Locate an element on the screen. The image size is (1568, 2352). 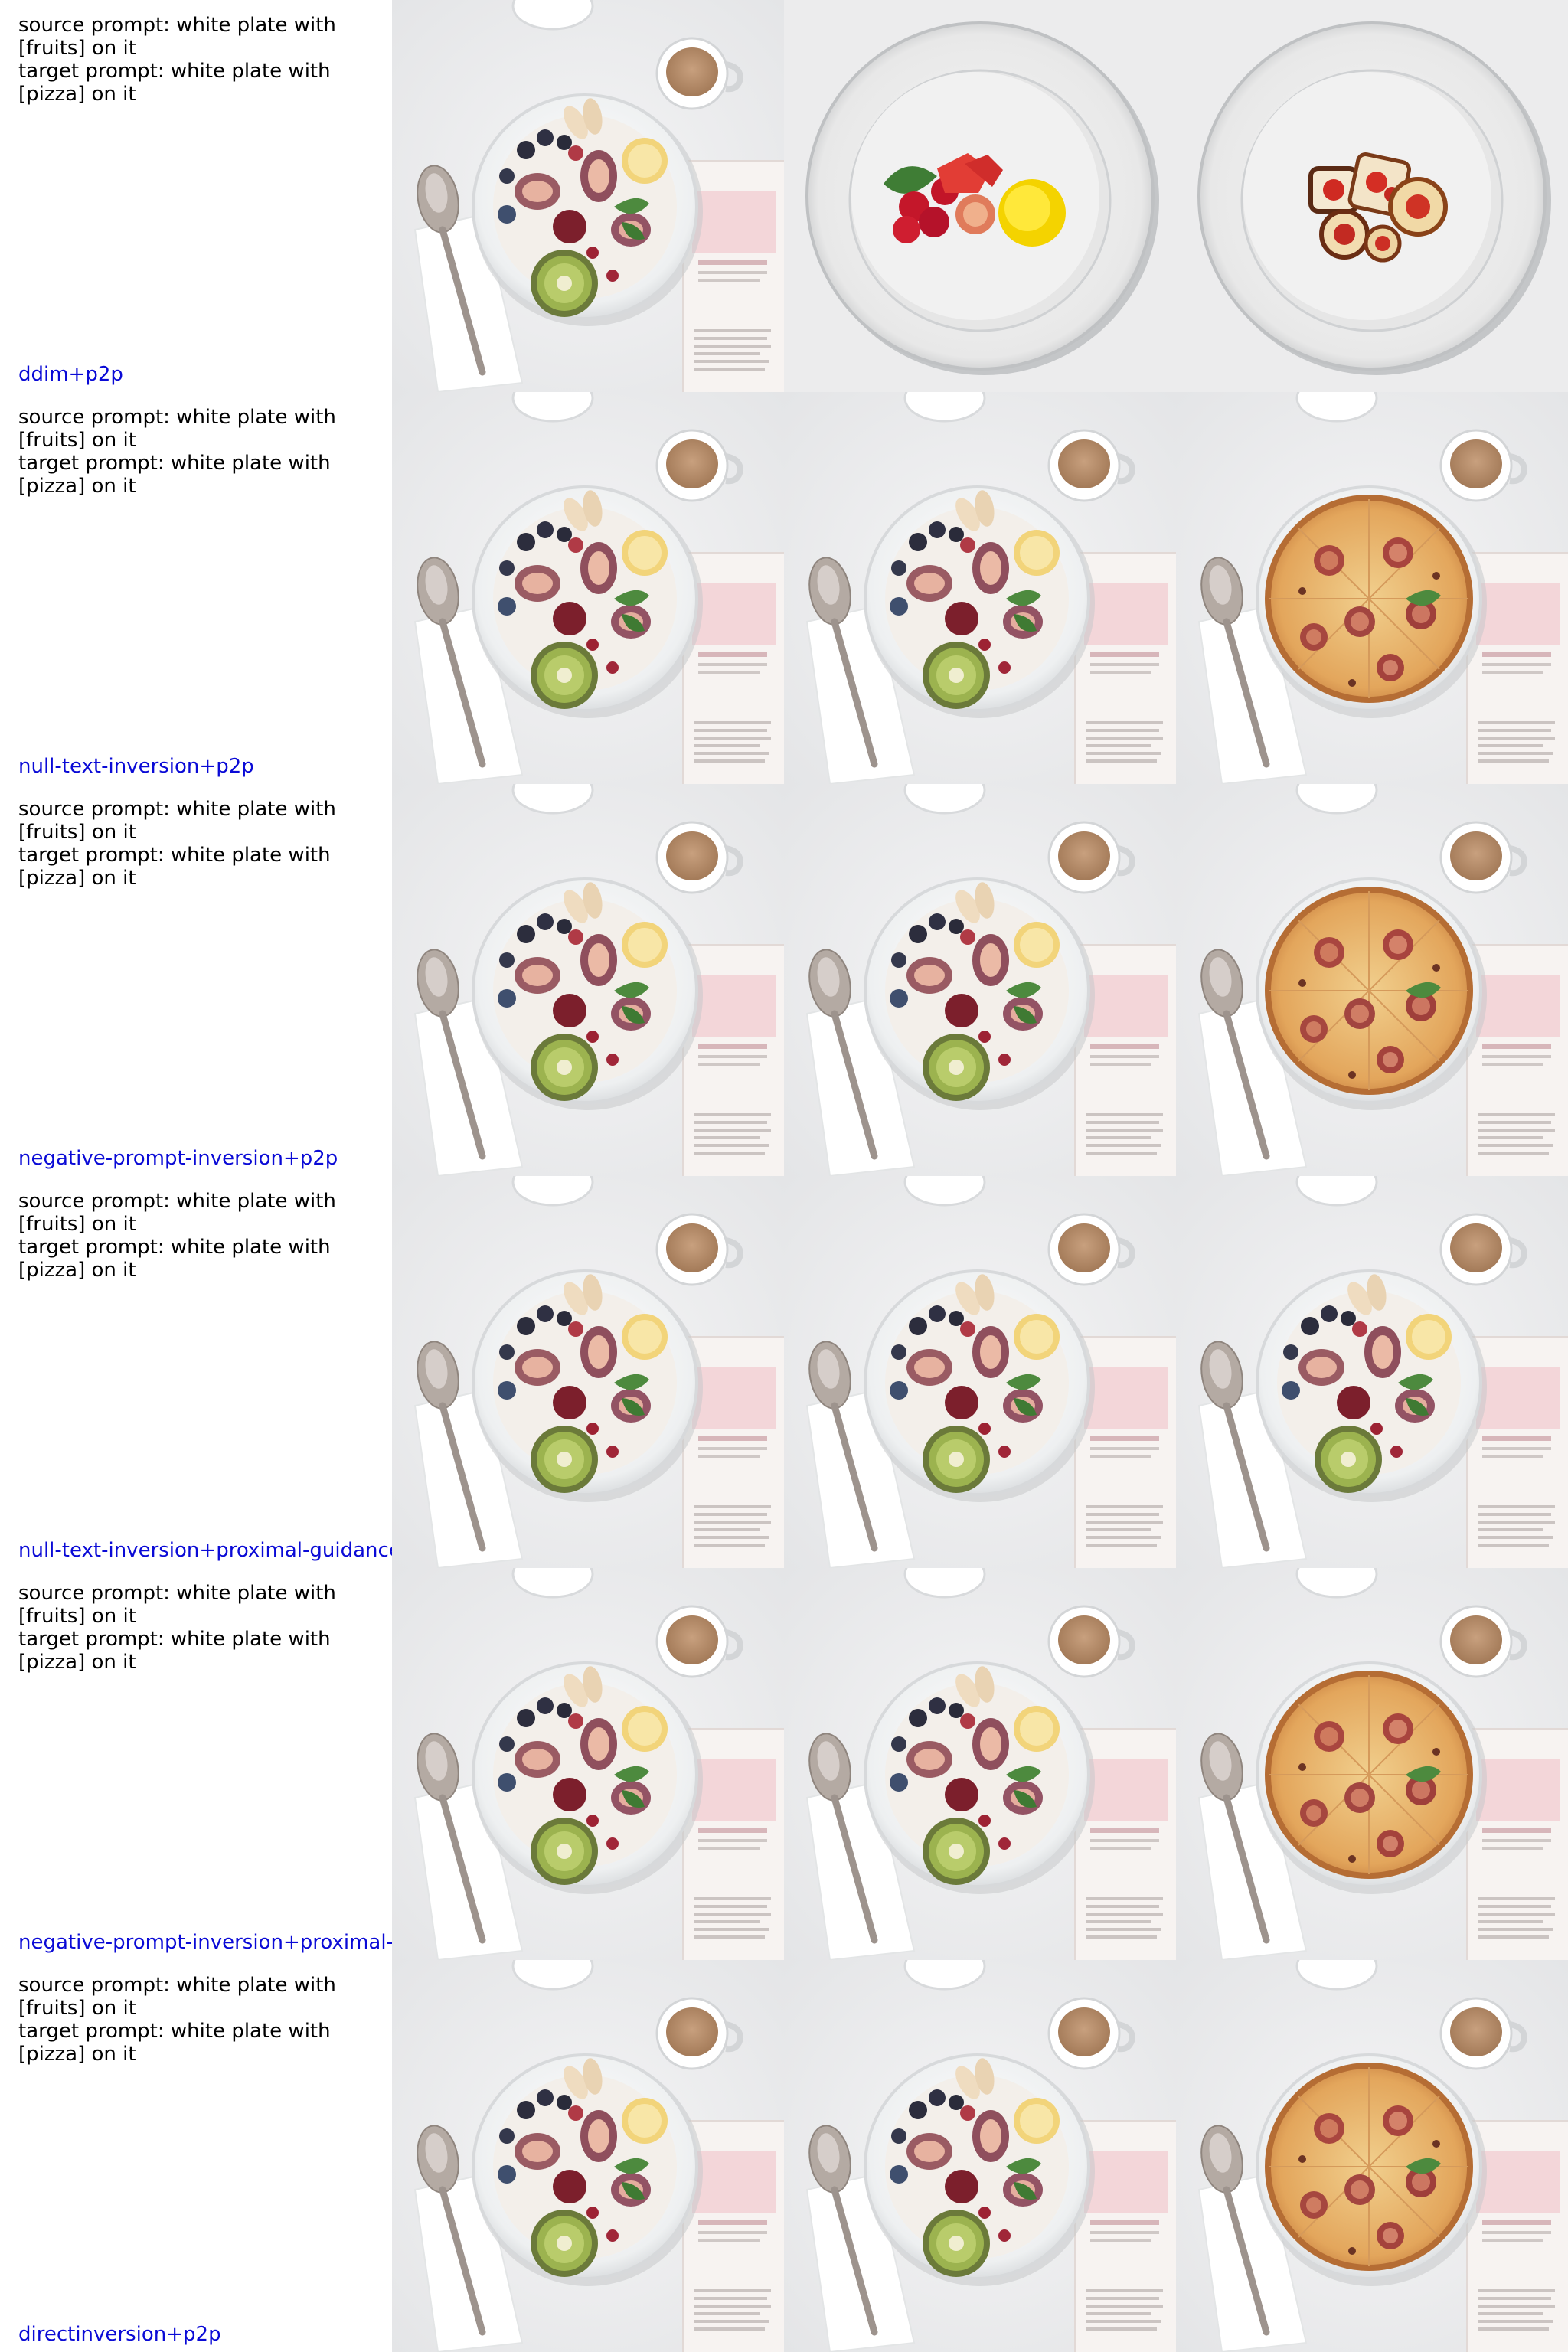
method-label: negative-prompt-inversion+p2p is located at coordinates (178, 1158).